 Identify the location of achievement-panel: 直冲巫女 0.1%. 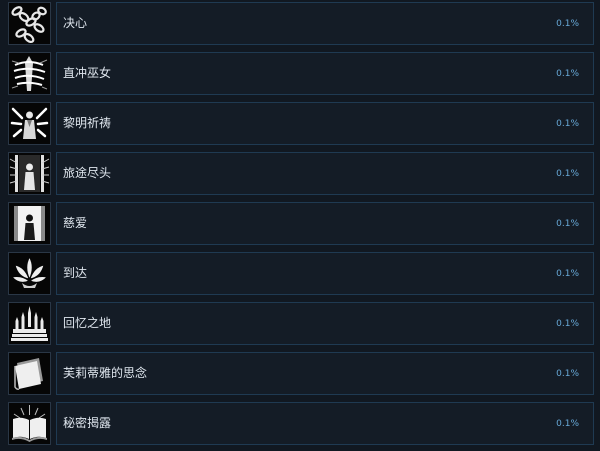
(325, 73).